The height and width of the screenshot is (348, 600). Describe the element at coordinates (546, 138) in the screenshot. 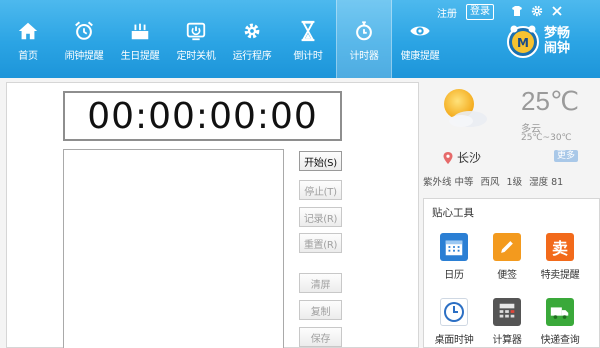

I see `temperature-range: 25℃~30℃` at that location.